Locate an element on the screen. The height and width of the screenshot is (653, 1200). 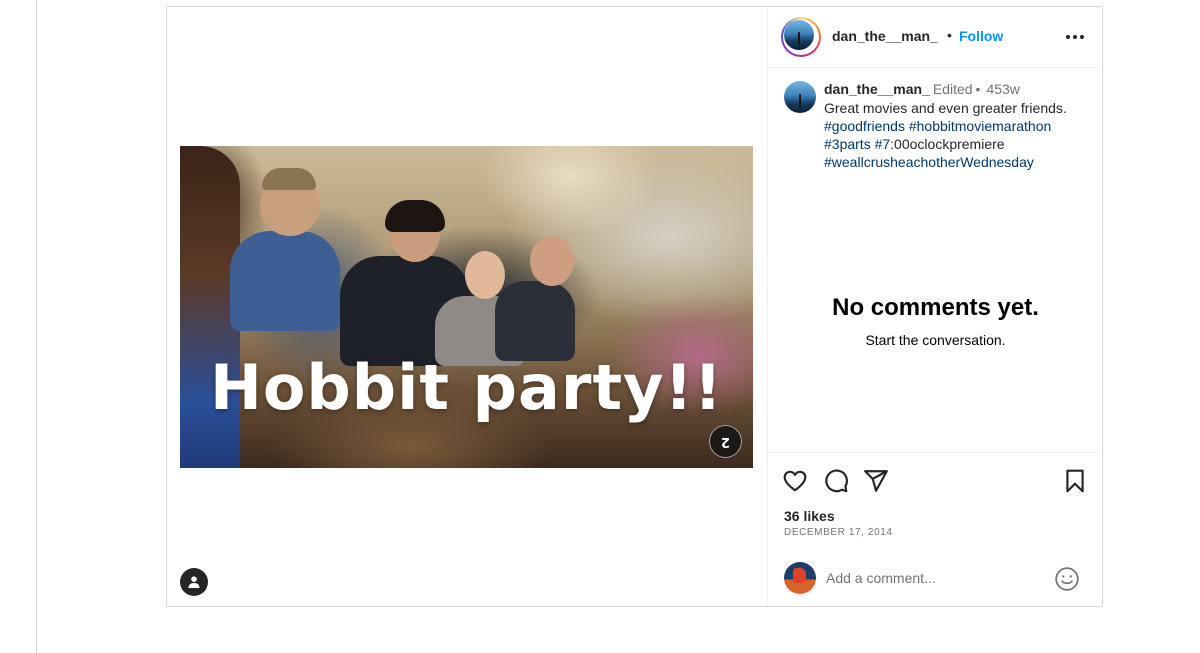
hashtag-link: #weallcrusheachotherWednesday is located at coordinates (929, 162).